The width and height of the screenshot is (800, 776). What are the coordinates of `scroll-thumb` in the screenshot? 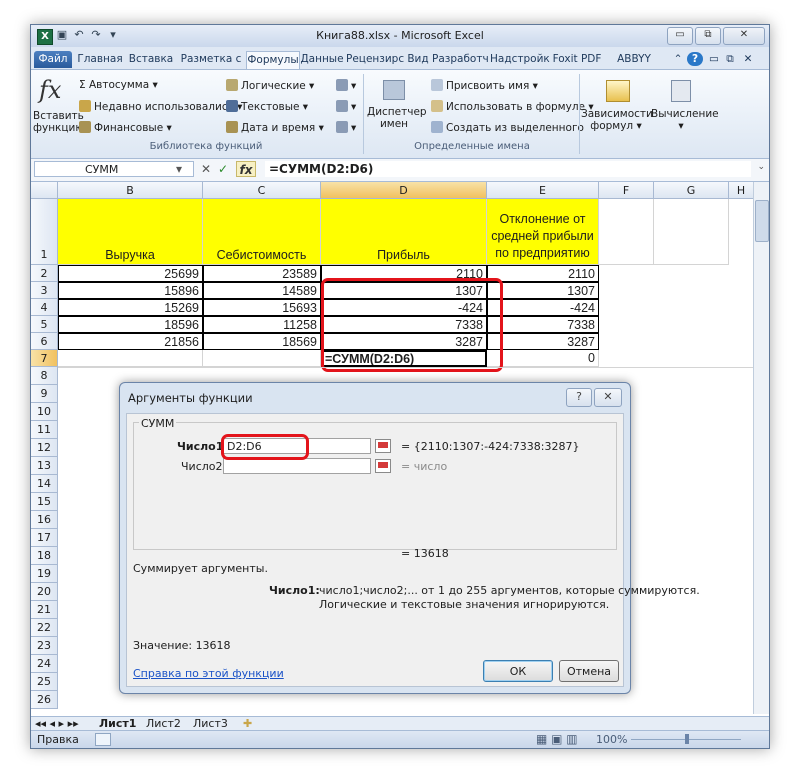 It's located at (762, 221).